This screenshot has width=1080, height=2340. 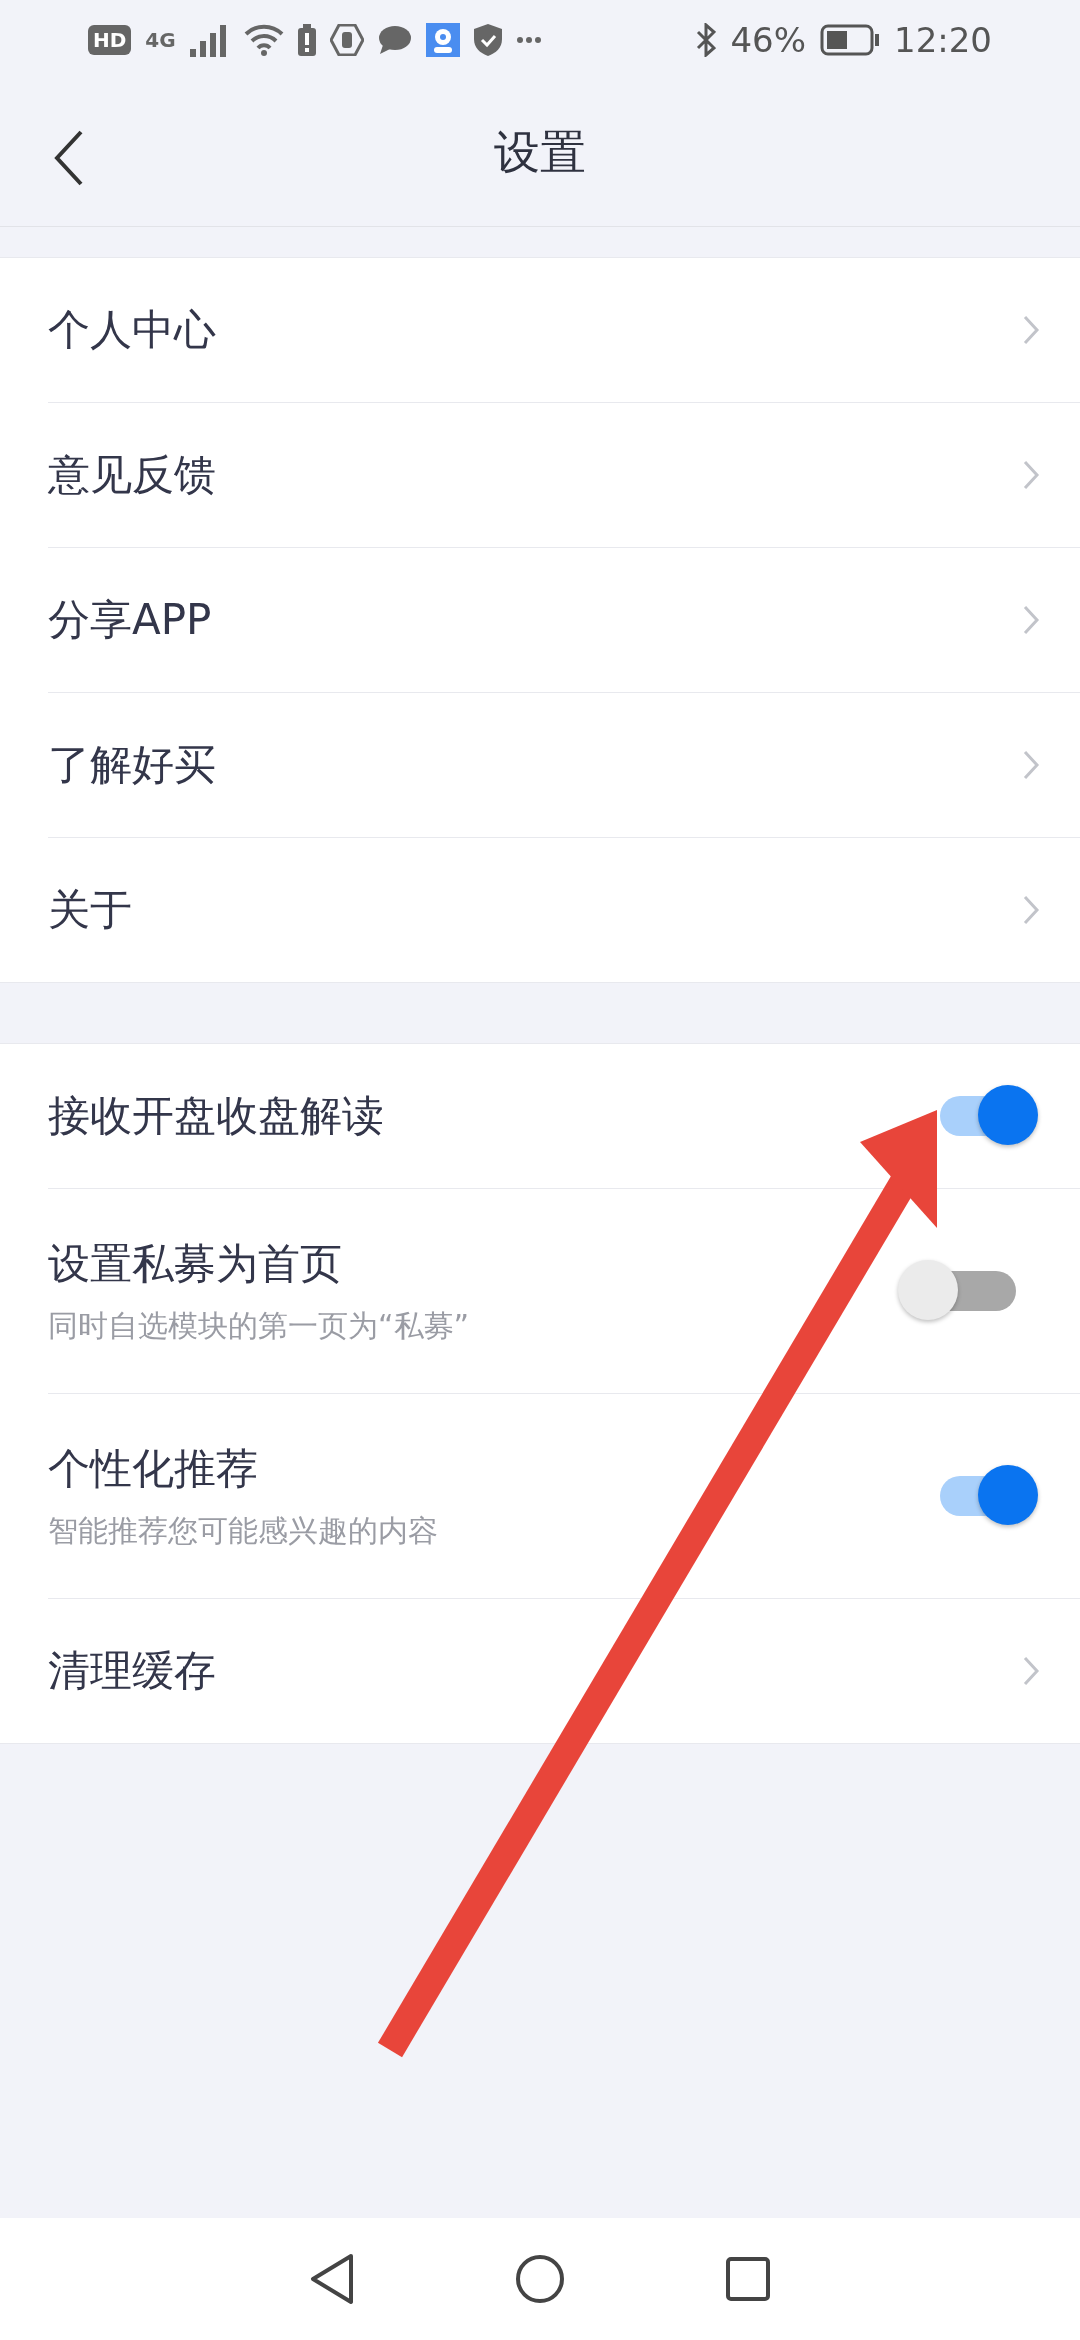 What do you see at coordinates (540, 2279) in the screenshot?
I see `home-nav-icon` at bounding box center [540, 2279].